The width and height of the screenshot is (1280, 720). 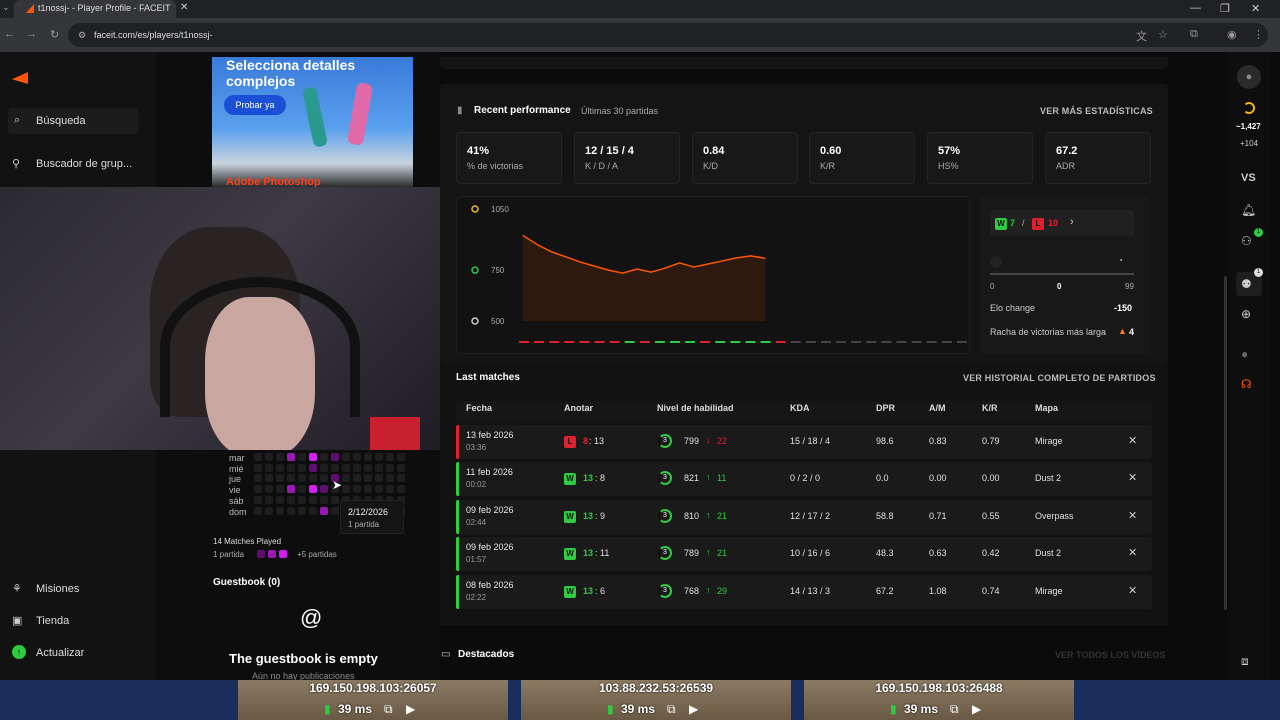 What do you see at coordinates (1141, 36) in the screenshot?
I see `translate-icon: 文` at bounding box center [1141, 36].